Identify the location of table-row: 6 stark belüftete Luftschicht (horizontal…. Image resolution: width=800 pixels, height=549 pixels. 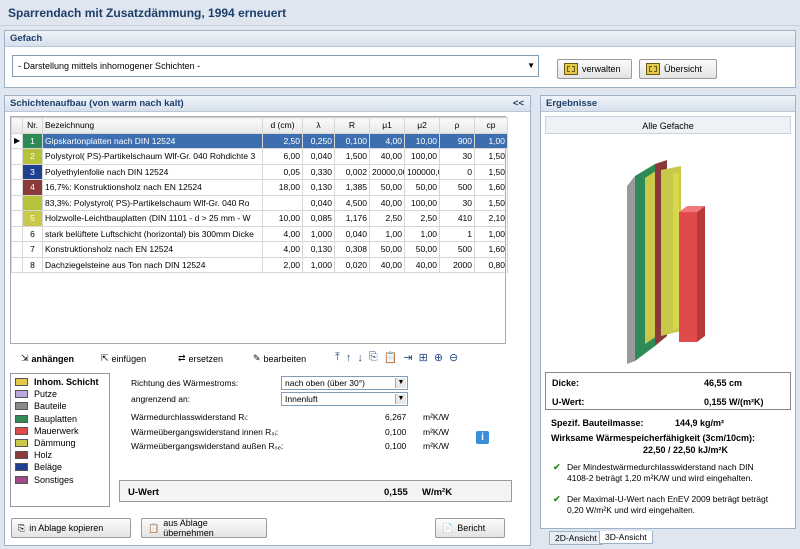
(259, 233).